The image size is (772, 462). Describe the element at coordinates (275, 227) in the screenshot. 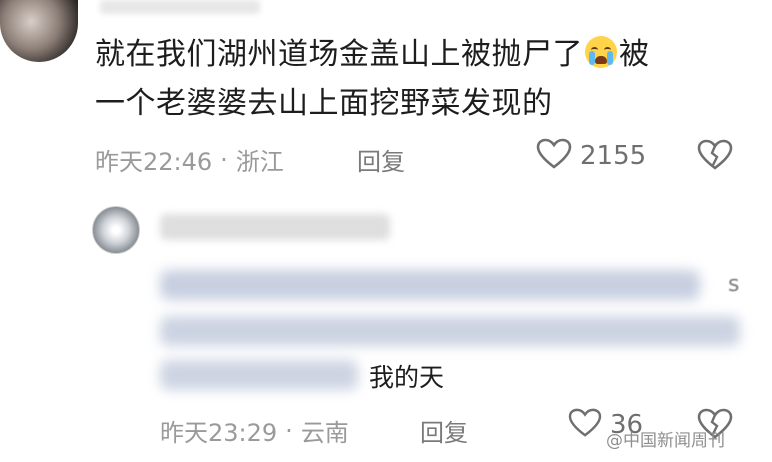

I see `blurred-reply-username` at that location.